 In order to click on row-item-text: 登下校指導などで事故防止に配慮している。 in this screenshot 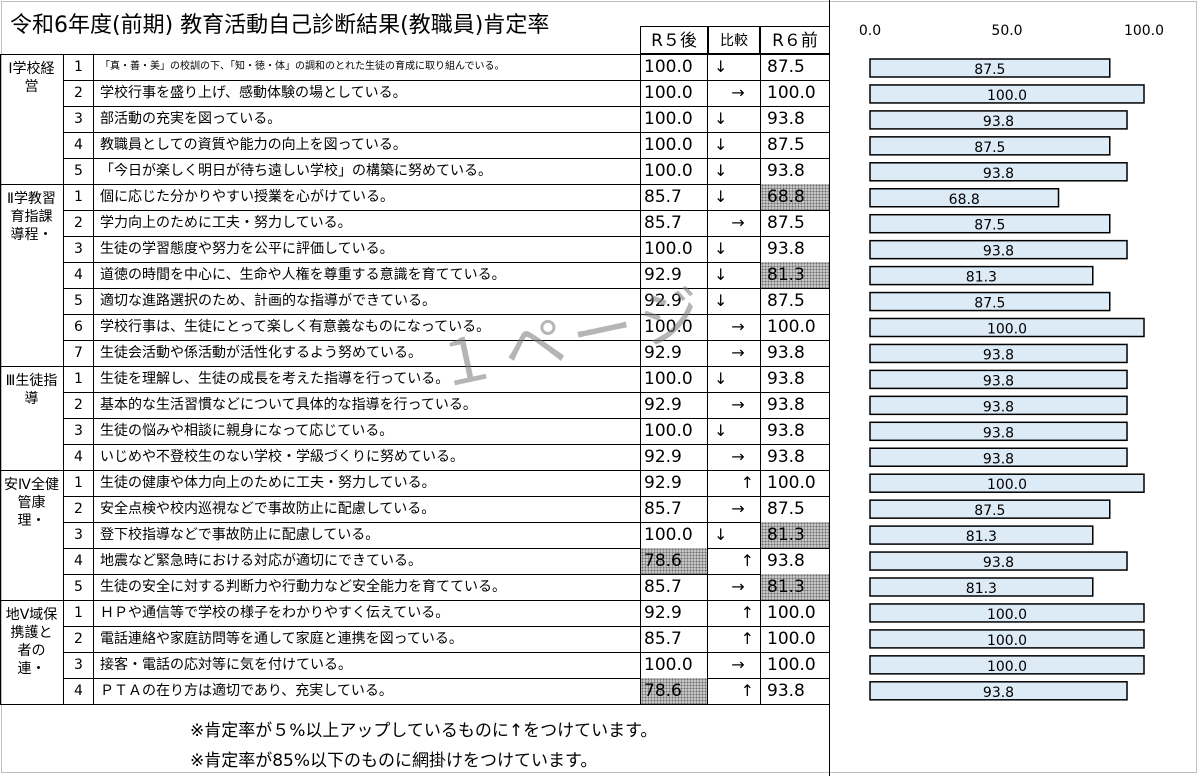, I will do `click(240, 535)`.